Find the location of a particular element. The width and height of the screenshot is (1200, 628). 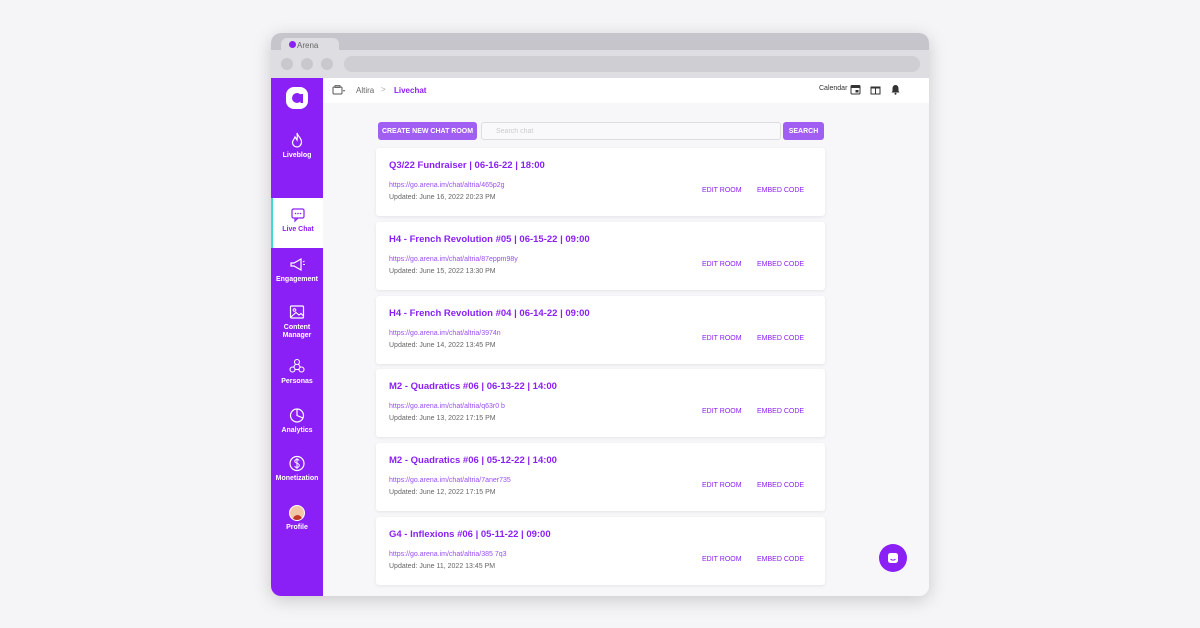

room-title: M2 - Quadratics #06 | 06-13-22 | 14:00 is located at coordinates (473, 386).